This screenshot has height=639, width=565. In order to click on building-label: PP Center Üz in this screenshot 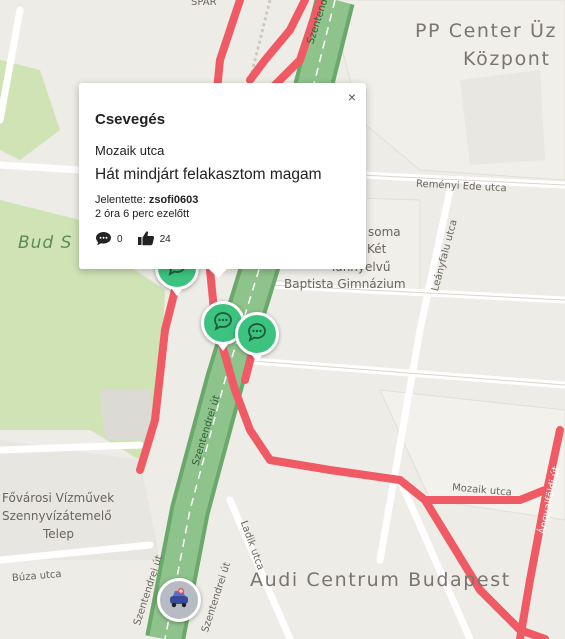, I will do `click(486, 31)`.